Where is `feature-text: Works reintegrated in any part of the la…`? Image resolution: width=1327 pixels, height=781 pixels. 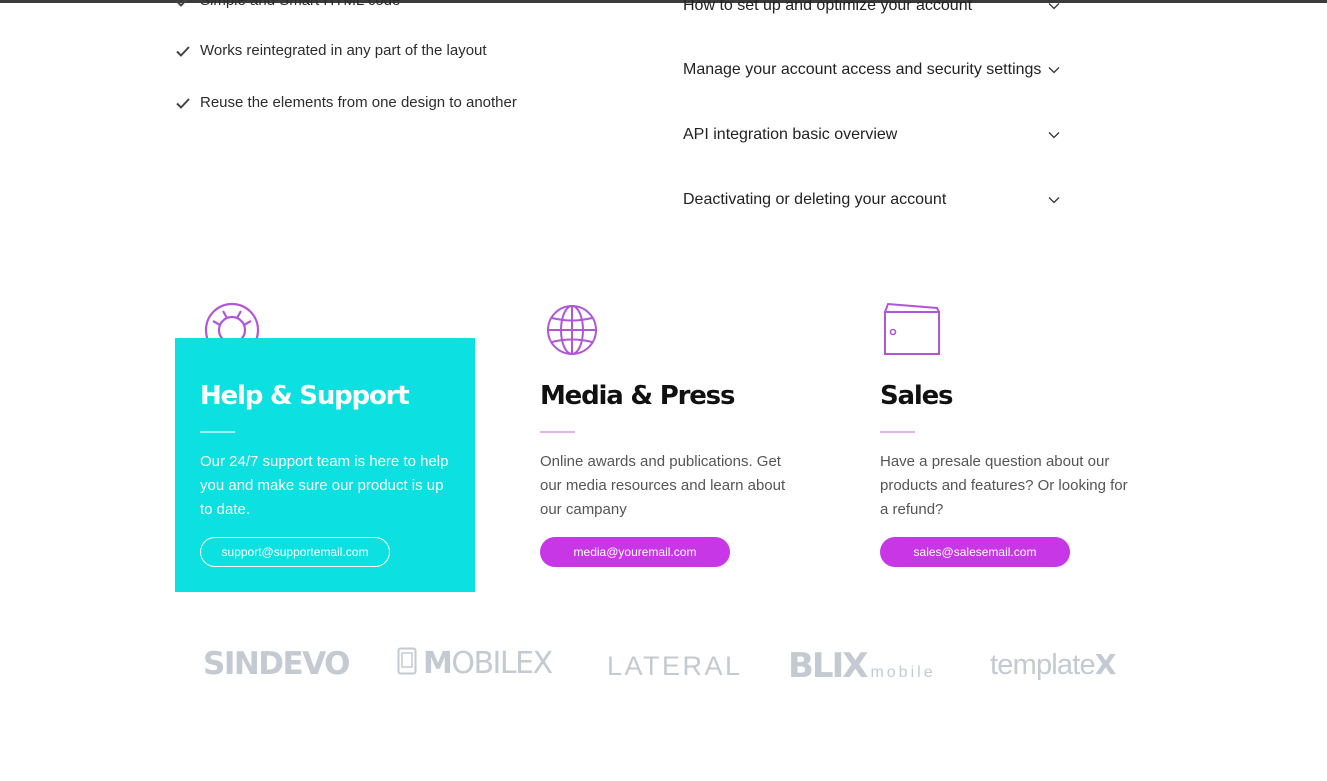
feature-text: Works reintegrated in any part of the la… is located at coordinates (343, 50).